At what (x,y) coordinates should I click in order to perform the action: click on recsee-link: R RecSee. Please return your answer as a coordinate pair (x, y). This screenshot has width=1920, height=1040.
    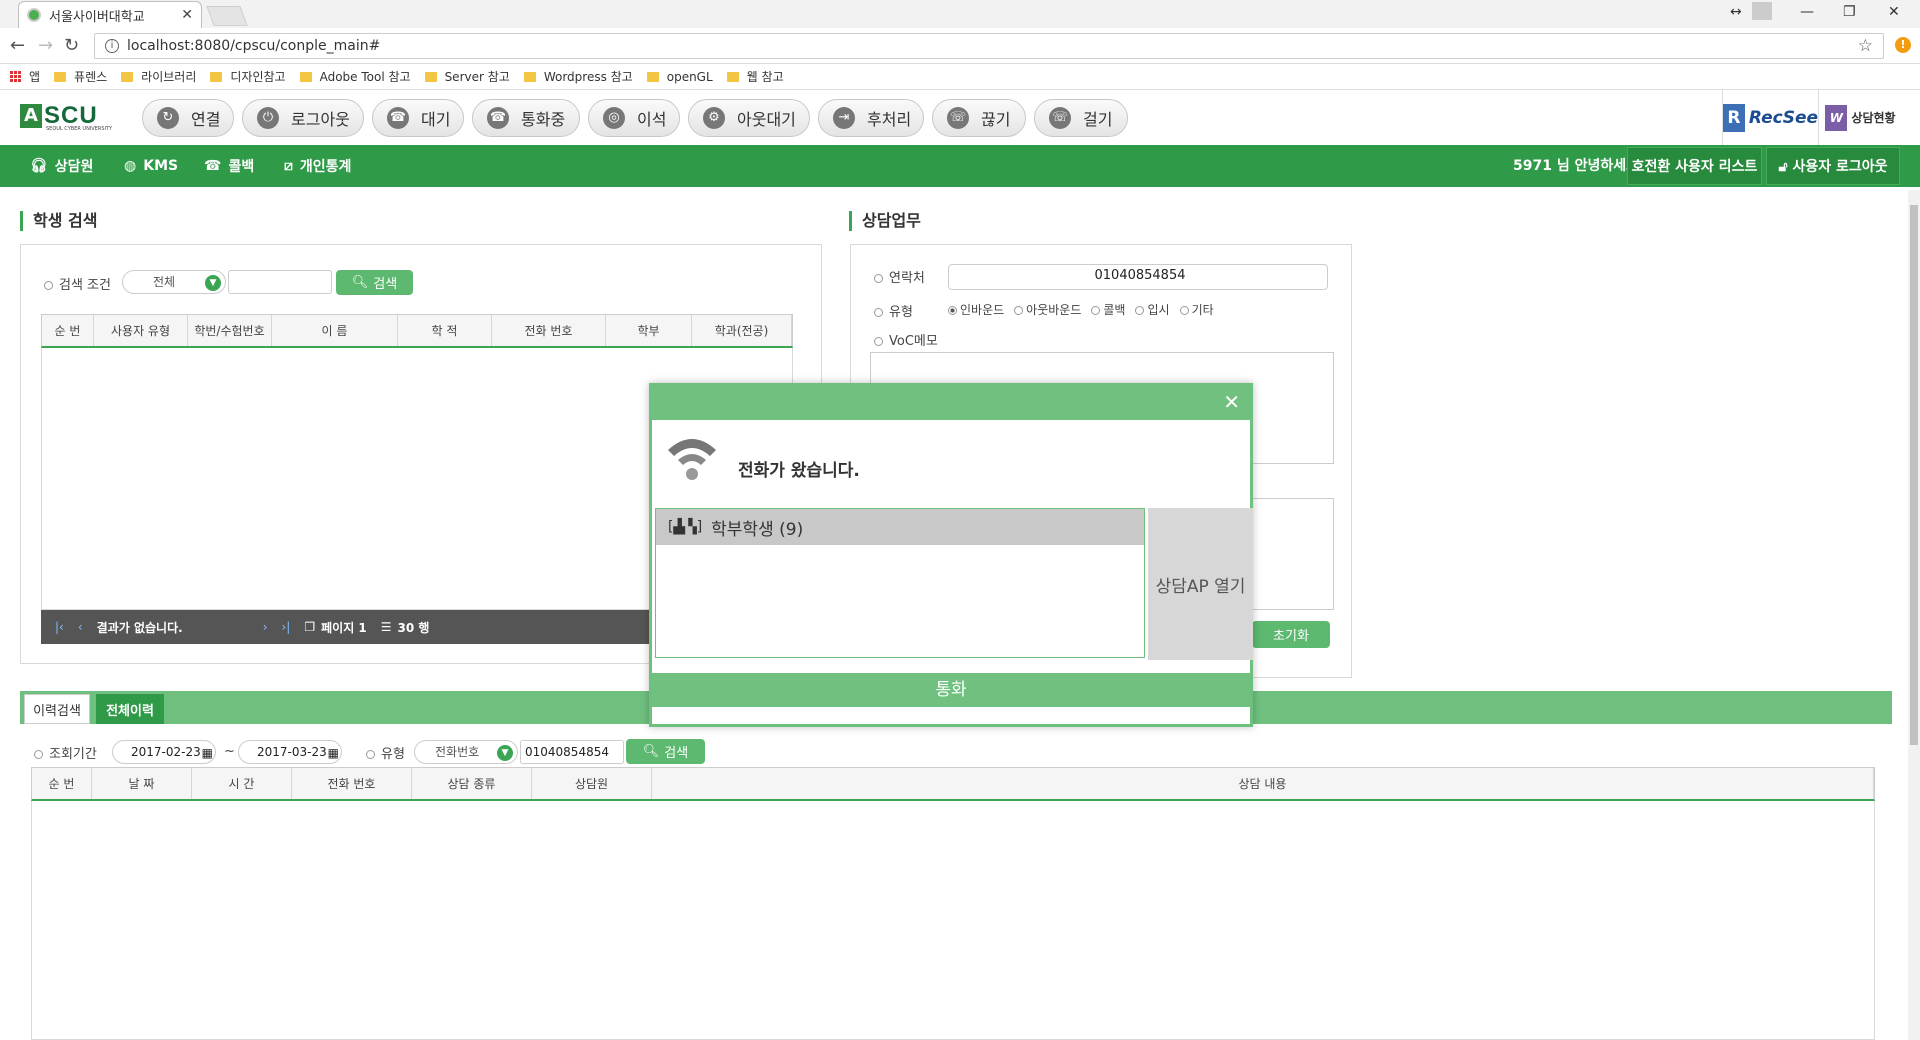
    Looking at the image, I should click on (1770, 117).